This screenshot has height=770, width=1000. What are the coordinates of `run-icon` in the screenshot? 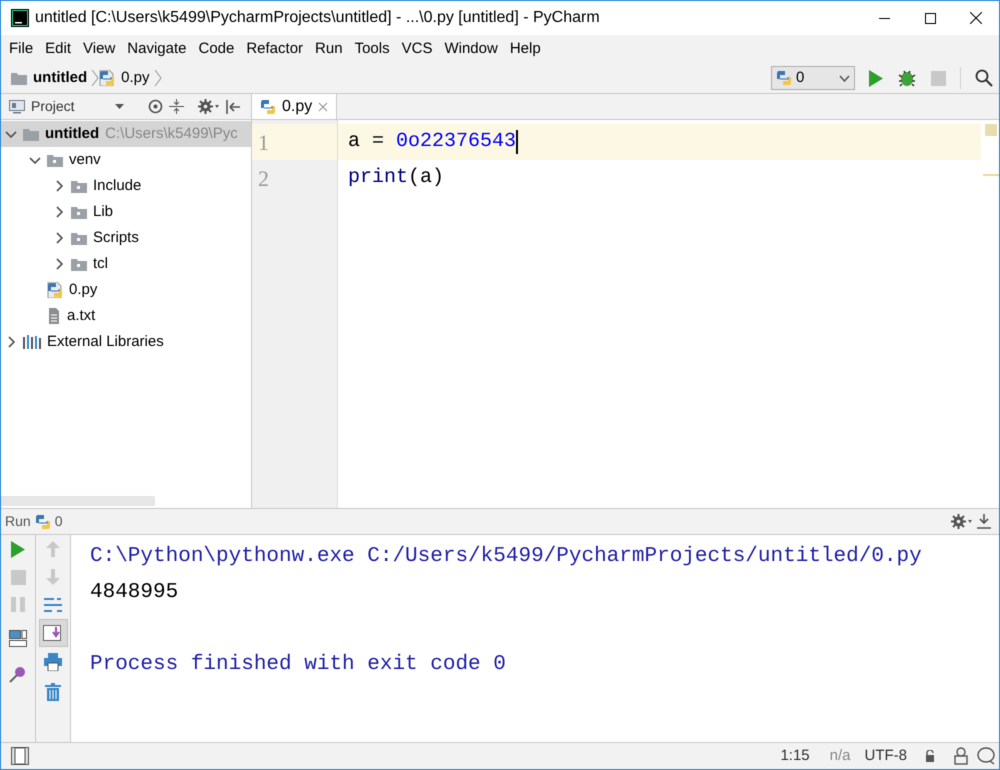 It's located at (876, 78).